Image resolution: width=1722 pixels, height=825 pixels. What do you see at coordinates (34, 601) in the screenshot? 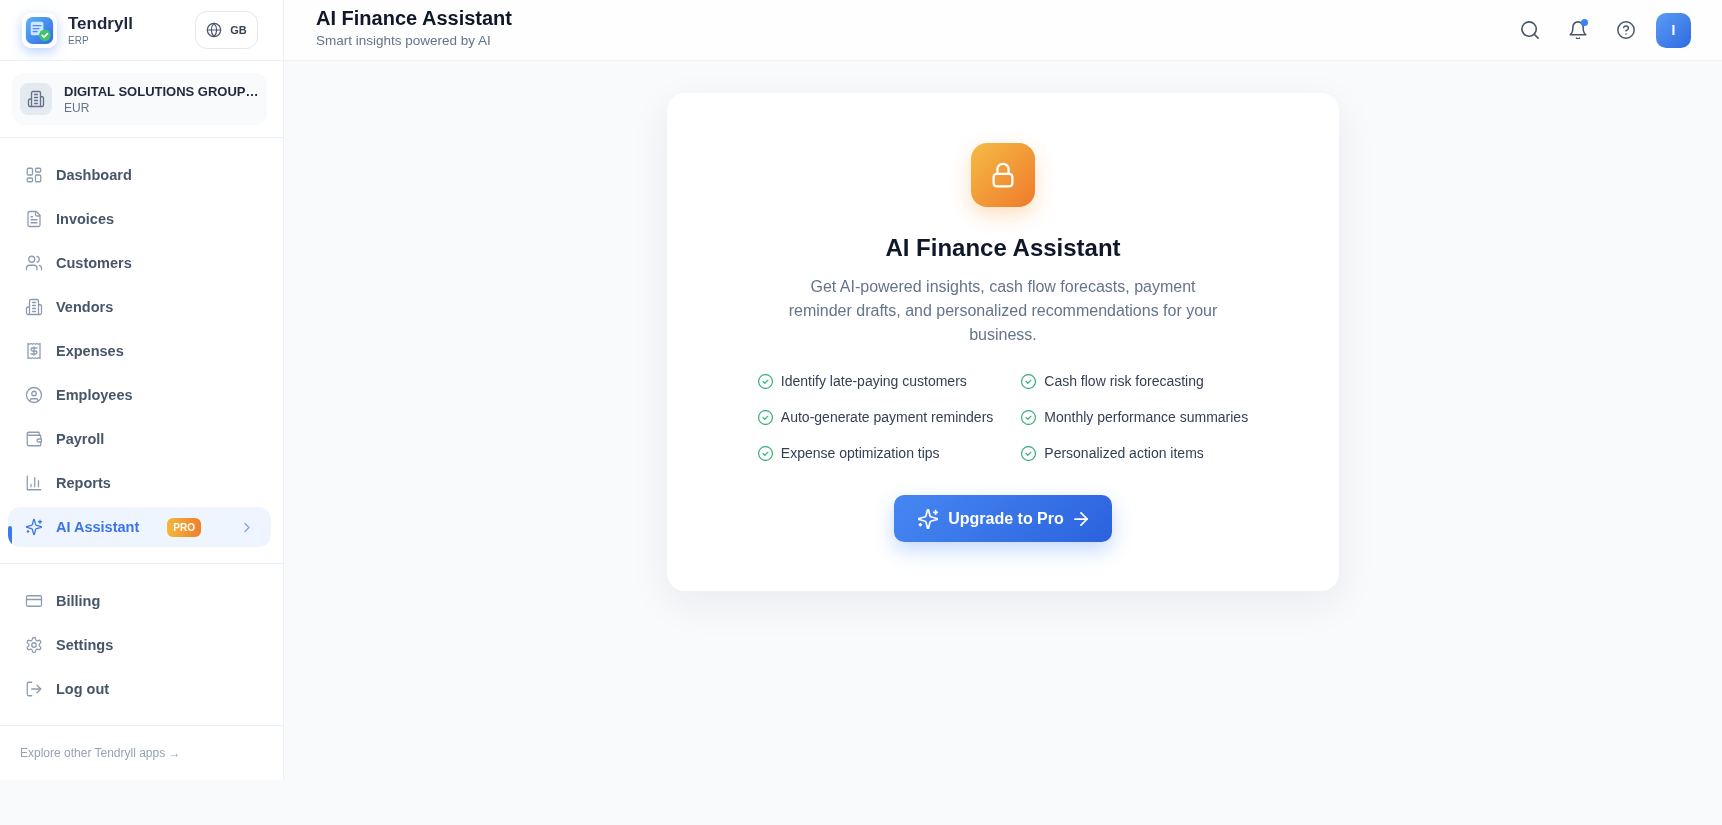
I see `credit-card-icon` at bounding box center [34, 601].